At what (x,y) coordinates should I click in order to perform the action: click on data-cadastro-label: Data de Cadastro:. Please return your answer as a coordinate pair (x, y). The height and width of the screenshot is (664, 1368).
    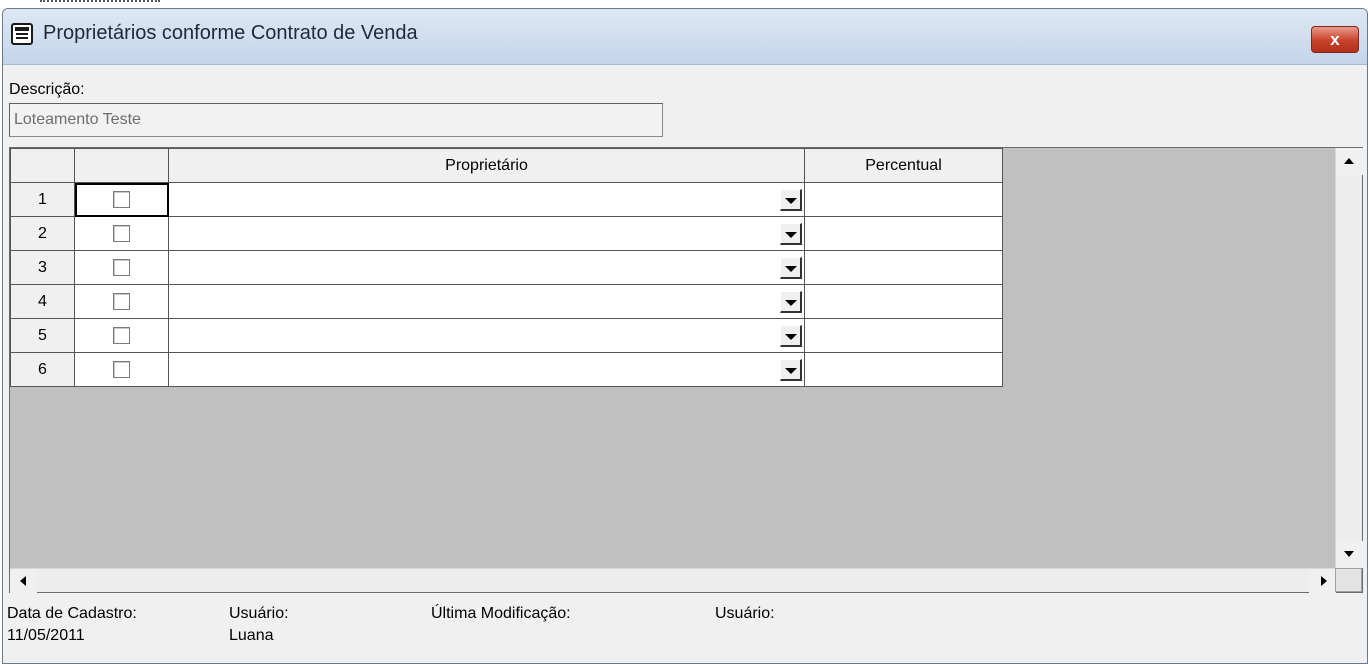
    Looking at the image, I should click on (72, 613).